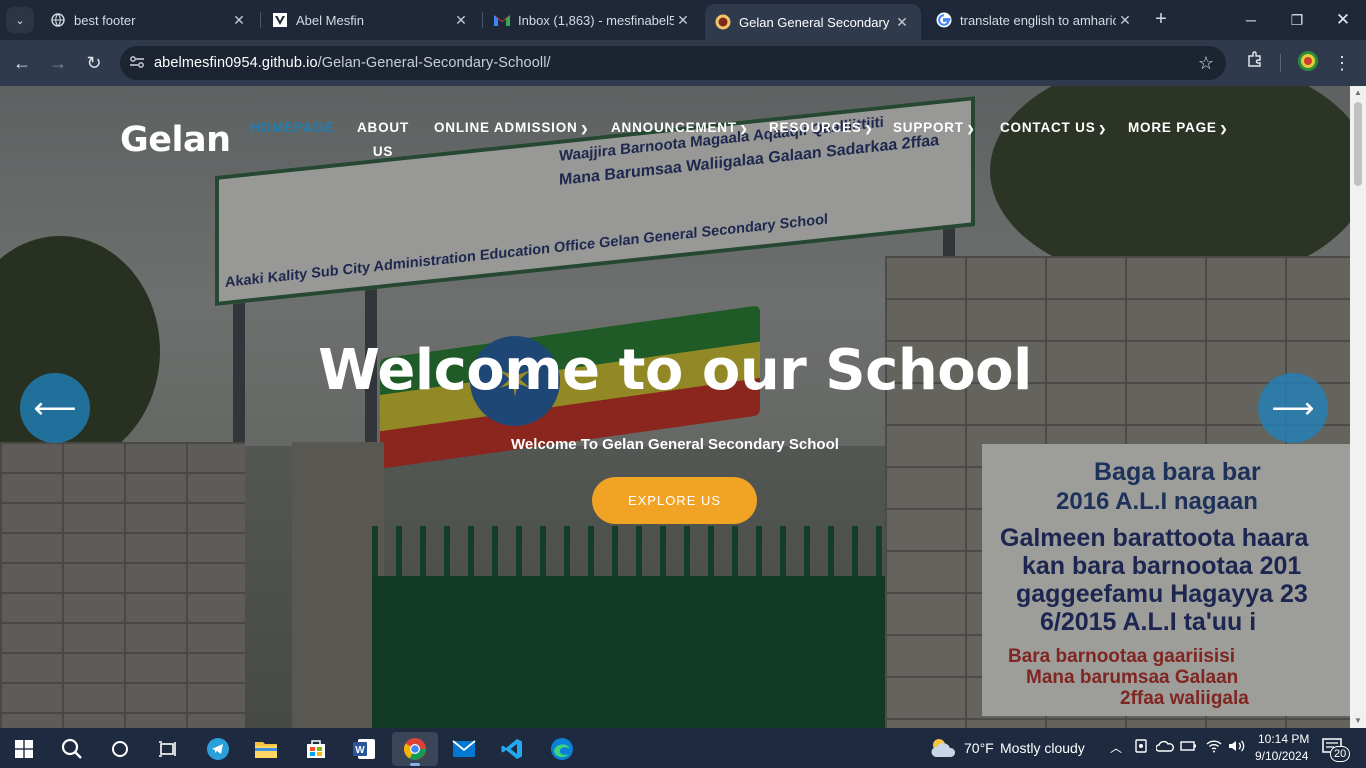 This screenshot has height=768, width=1366. I want to click on nav-item-contact-us: CONTACT US ❯, so click(1053, 128).